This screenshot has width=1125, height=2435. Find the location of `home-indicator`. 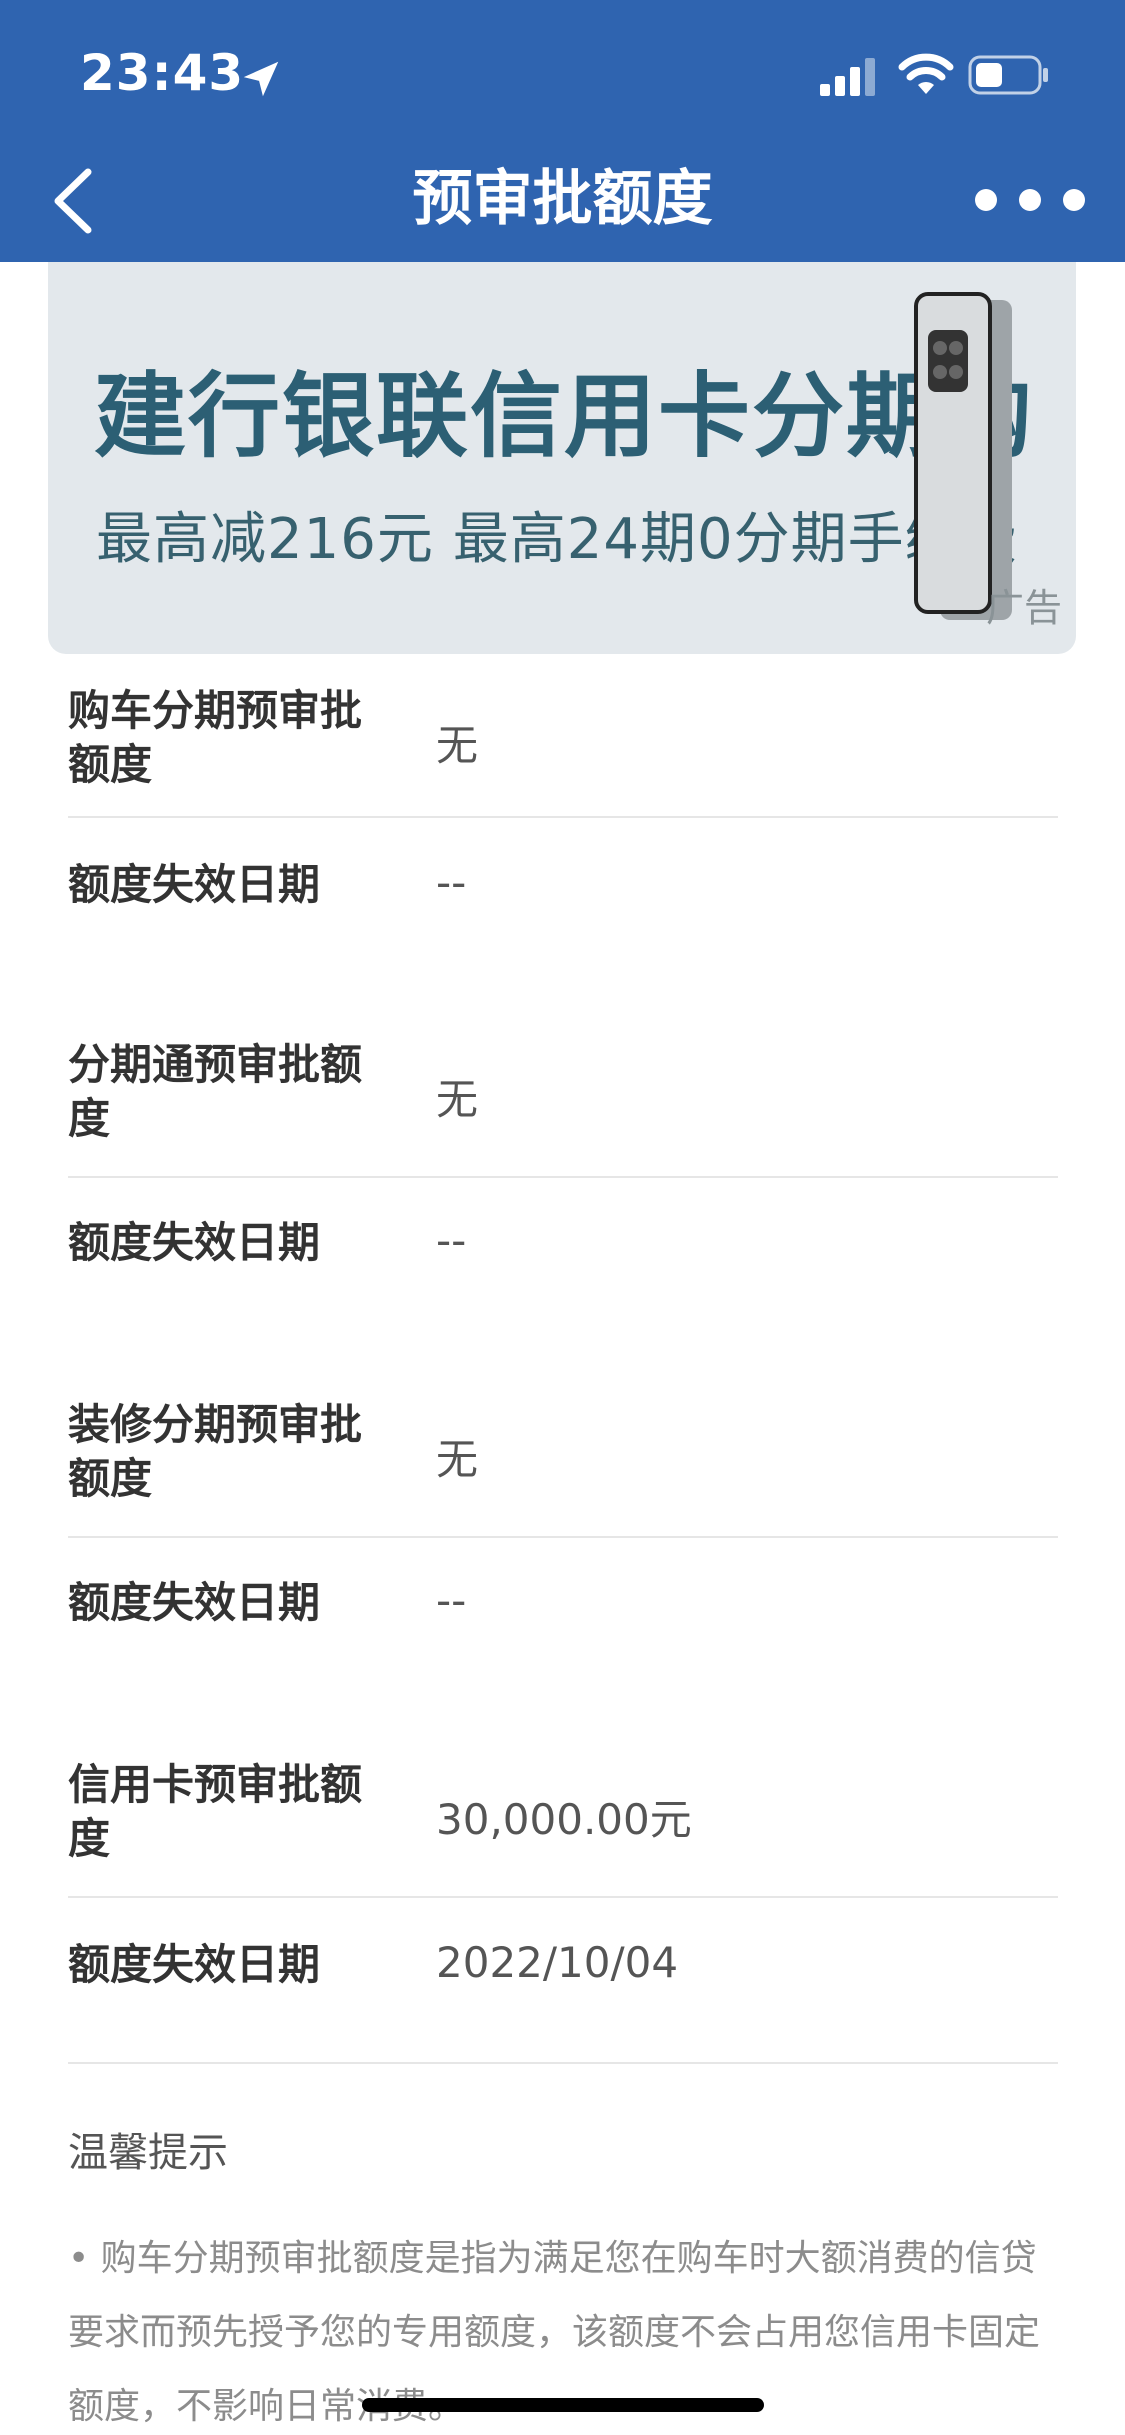

home-indicator is located at coordinates (563, 2405).